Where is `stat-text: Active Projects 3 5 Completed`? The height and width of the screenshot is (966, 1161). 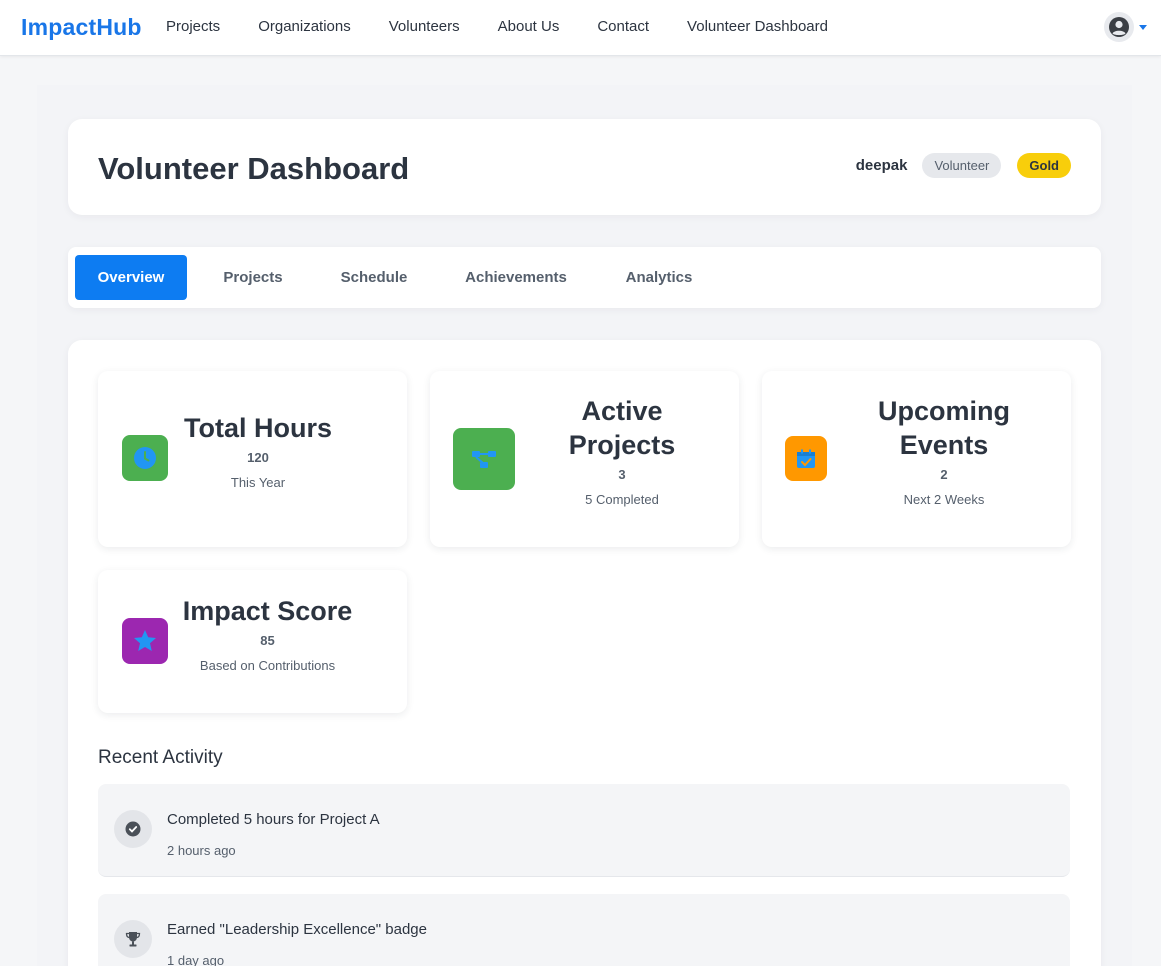 stat-text: Active Projects 3 5 Completed is located at coordinates (622, 450).